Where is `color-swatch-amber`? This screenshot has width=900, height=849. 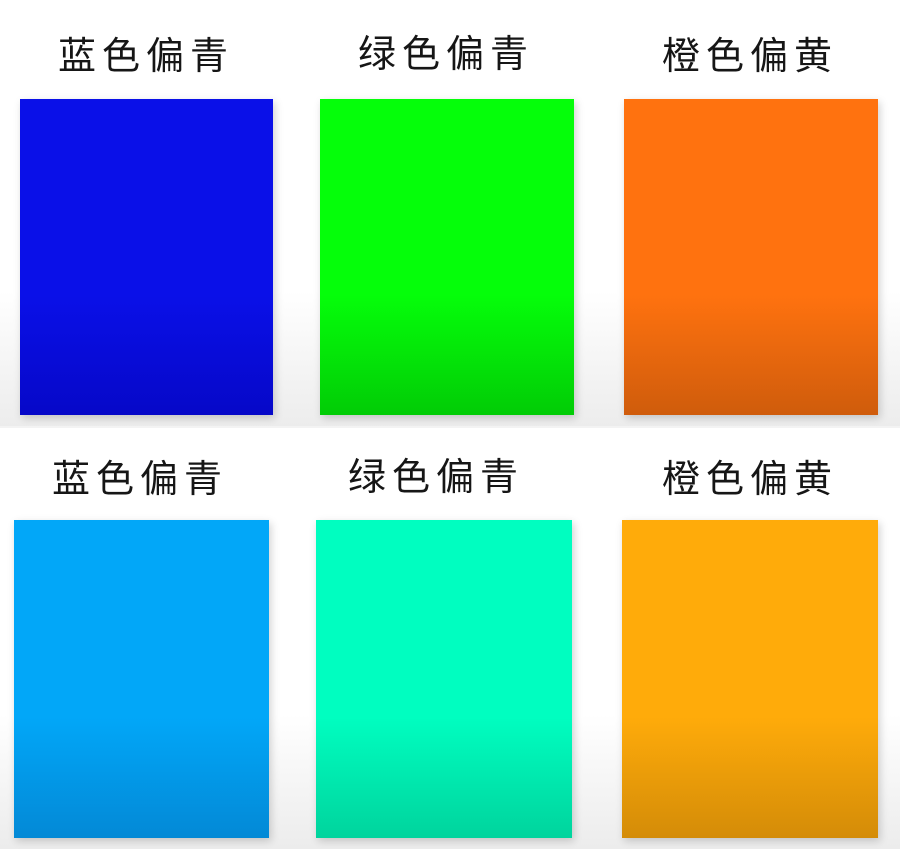 color-swatch-amber is located at coordinates (750, 679).